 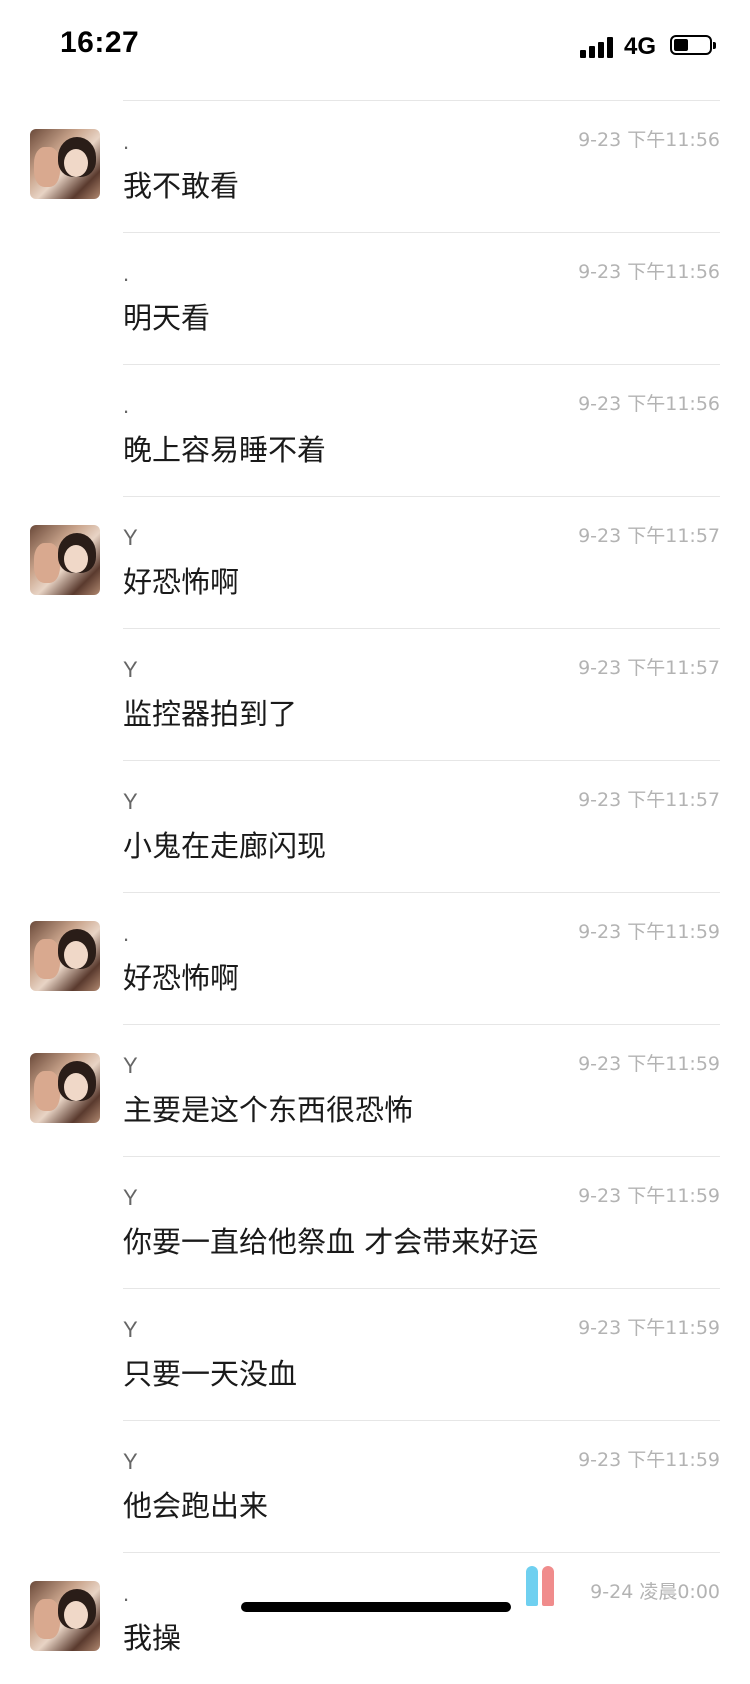 What do you see at coordinates (640, 46) in the screenshot?
I see `network-type-label: 4G` at bounding box center [640, 46].